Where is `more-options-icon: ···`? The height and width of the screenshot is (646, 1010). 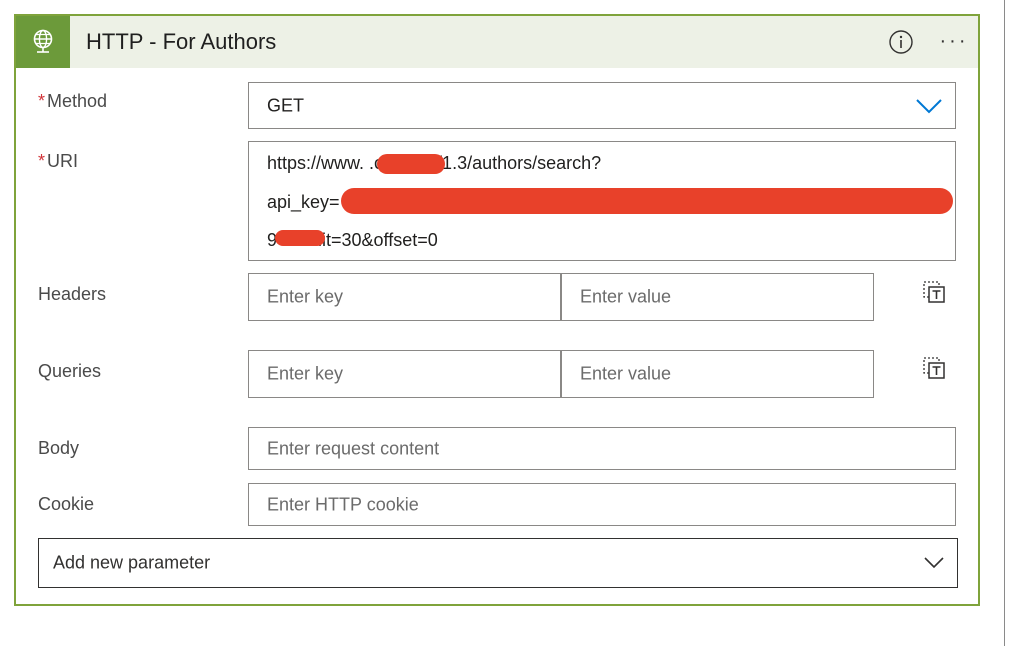
more-options-icon: ··· is located at coordinates (954, 41).